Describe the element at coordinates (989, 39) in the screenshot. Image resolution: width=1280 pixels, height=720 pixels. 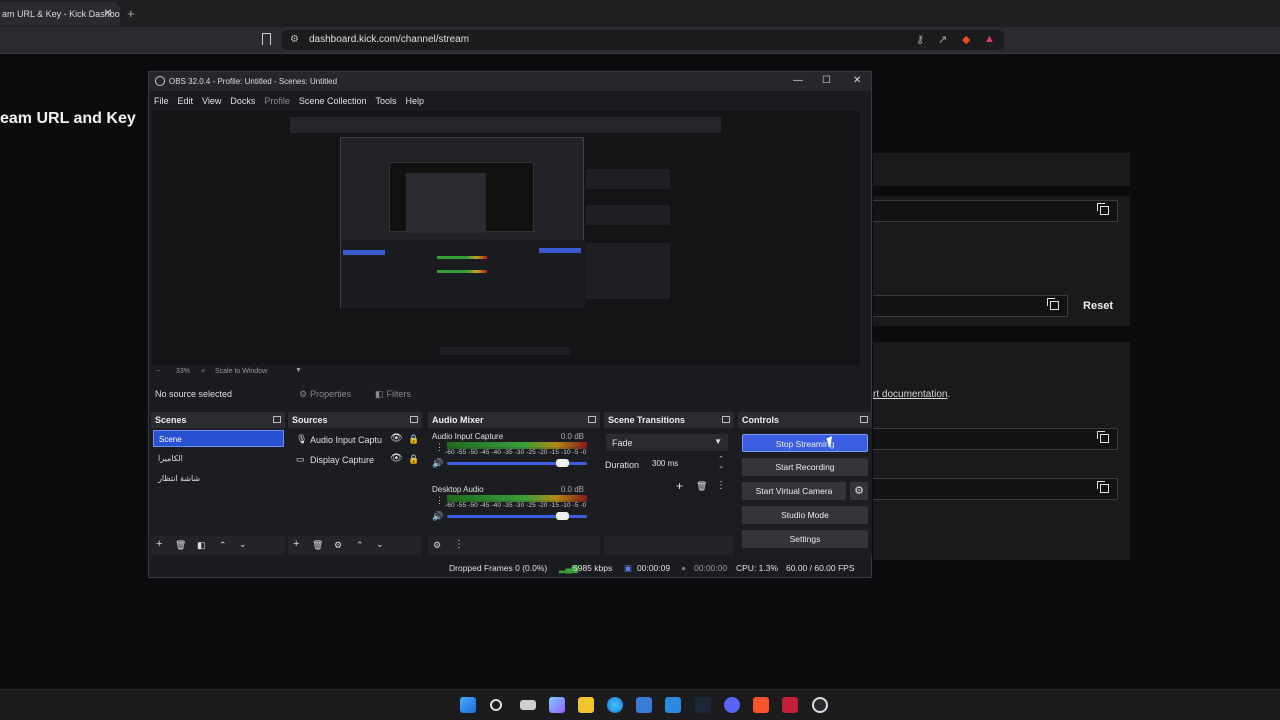
I see `brave-rewards-icon: ▲` at that location.